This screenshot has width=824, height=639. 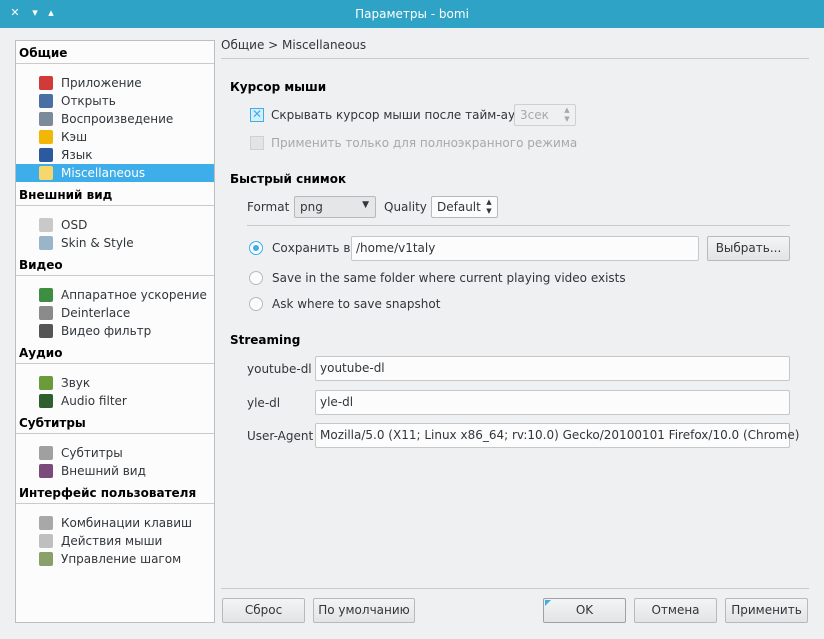 I want to click on sidebar-item-label: Skin & Style, so click(x=97, y=243).